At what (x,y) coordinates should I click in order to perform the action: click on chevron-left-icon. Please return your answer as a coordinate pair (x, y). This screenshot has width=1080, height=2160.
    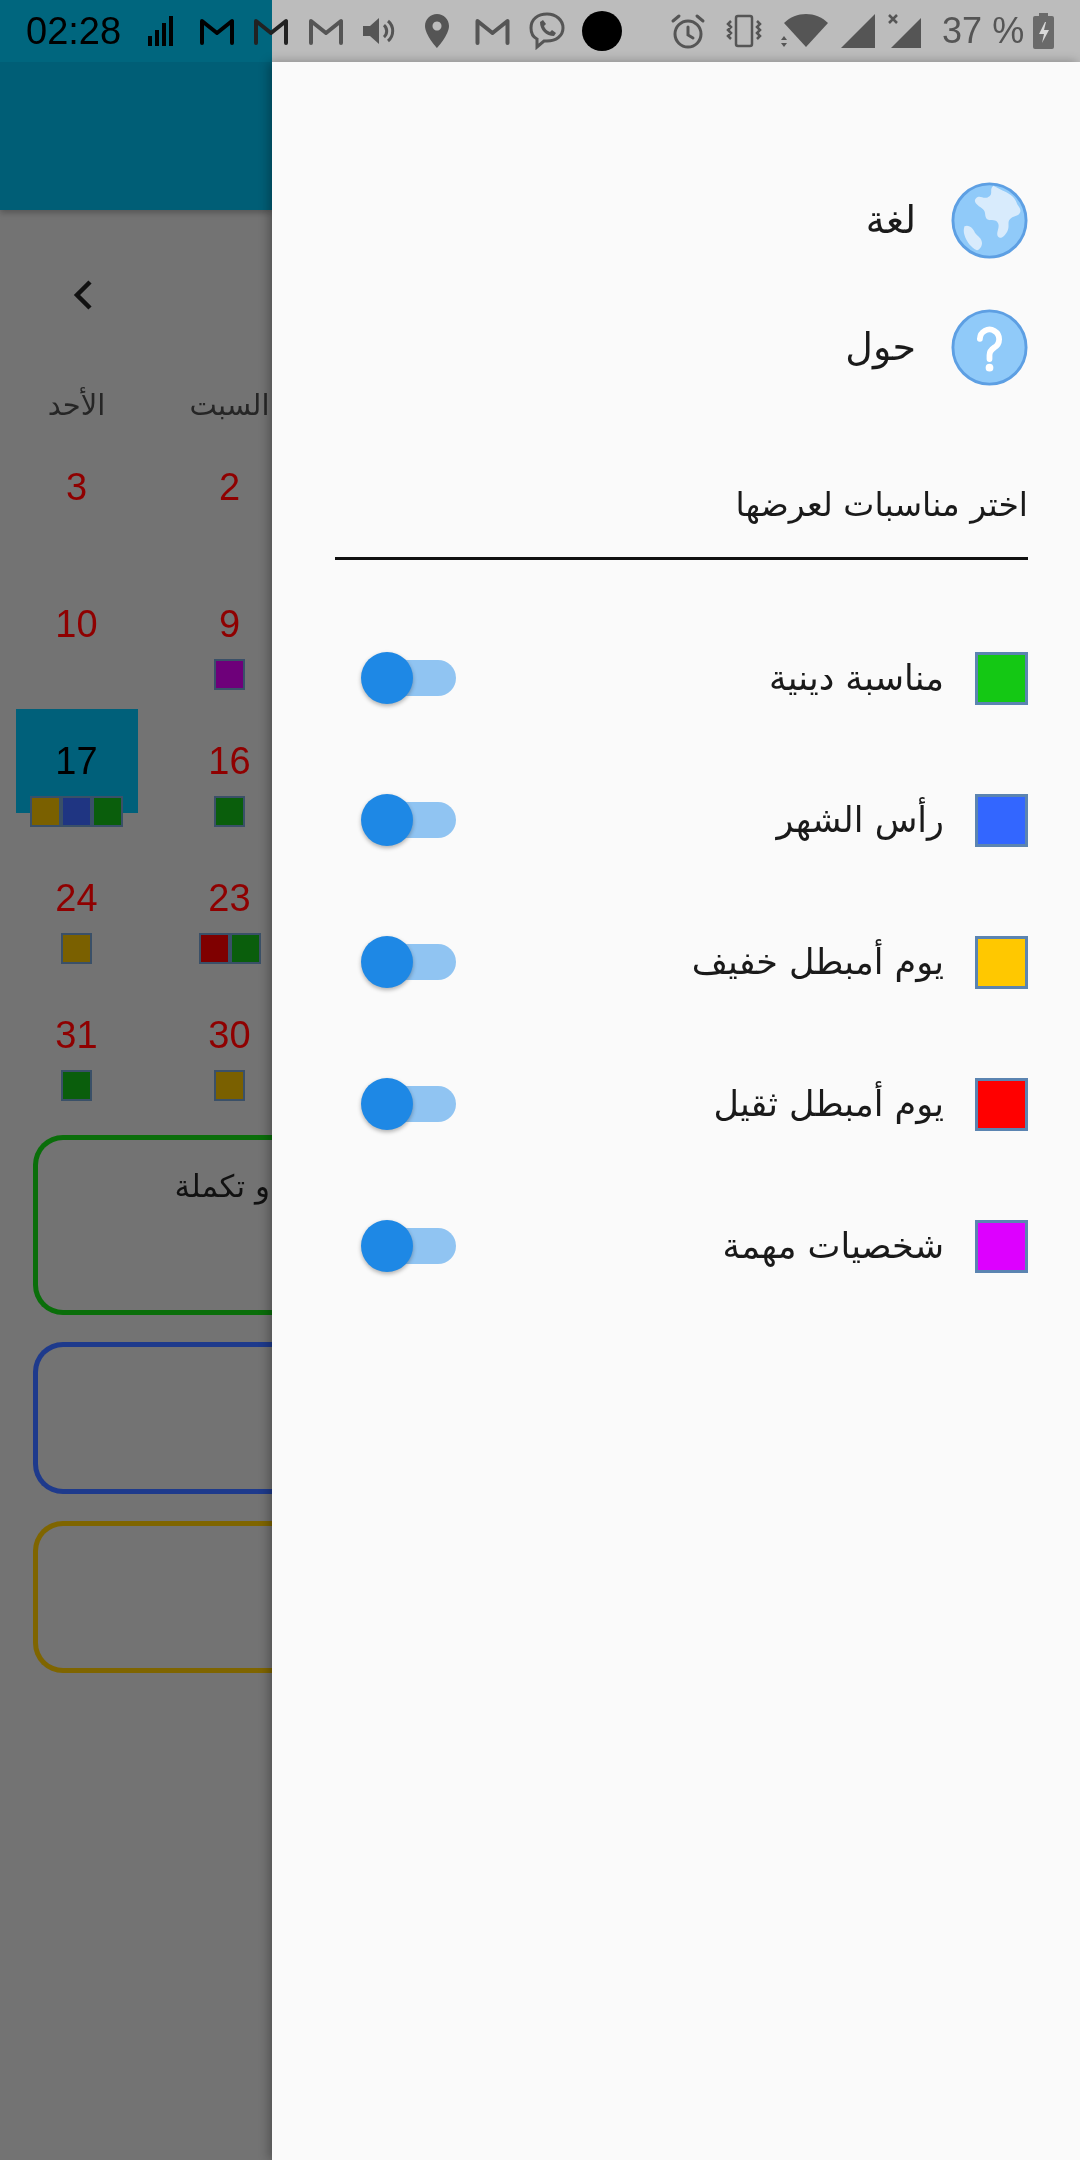
    Looking at the image, I should click on (83, 295).